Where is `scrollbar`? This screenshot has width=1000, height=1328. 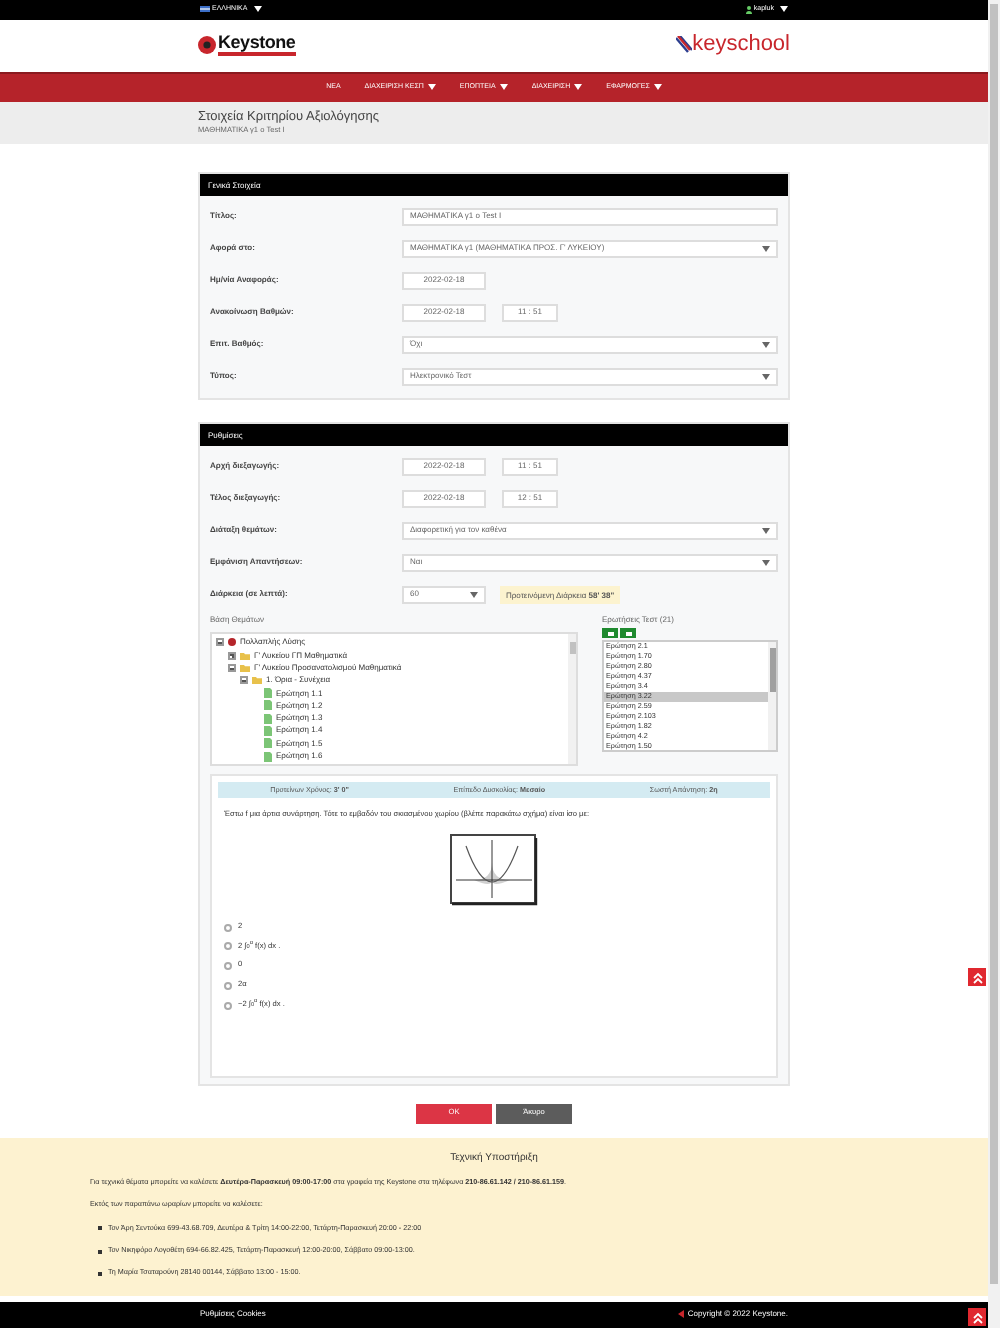
scrollbar is located at coordinates (772, 696).